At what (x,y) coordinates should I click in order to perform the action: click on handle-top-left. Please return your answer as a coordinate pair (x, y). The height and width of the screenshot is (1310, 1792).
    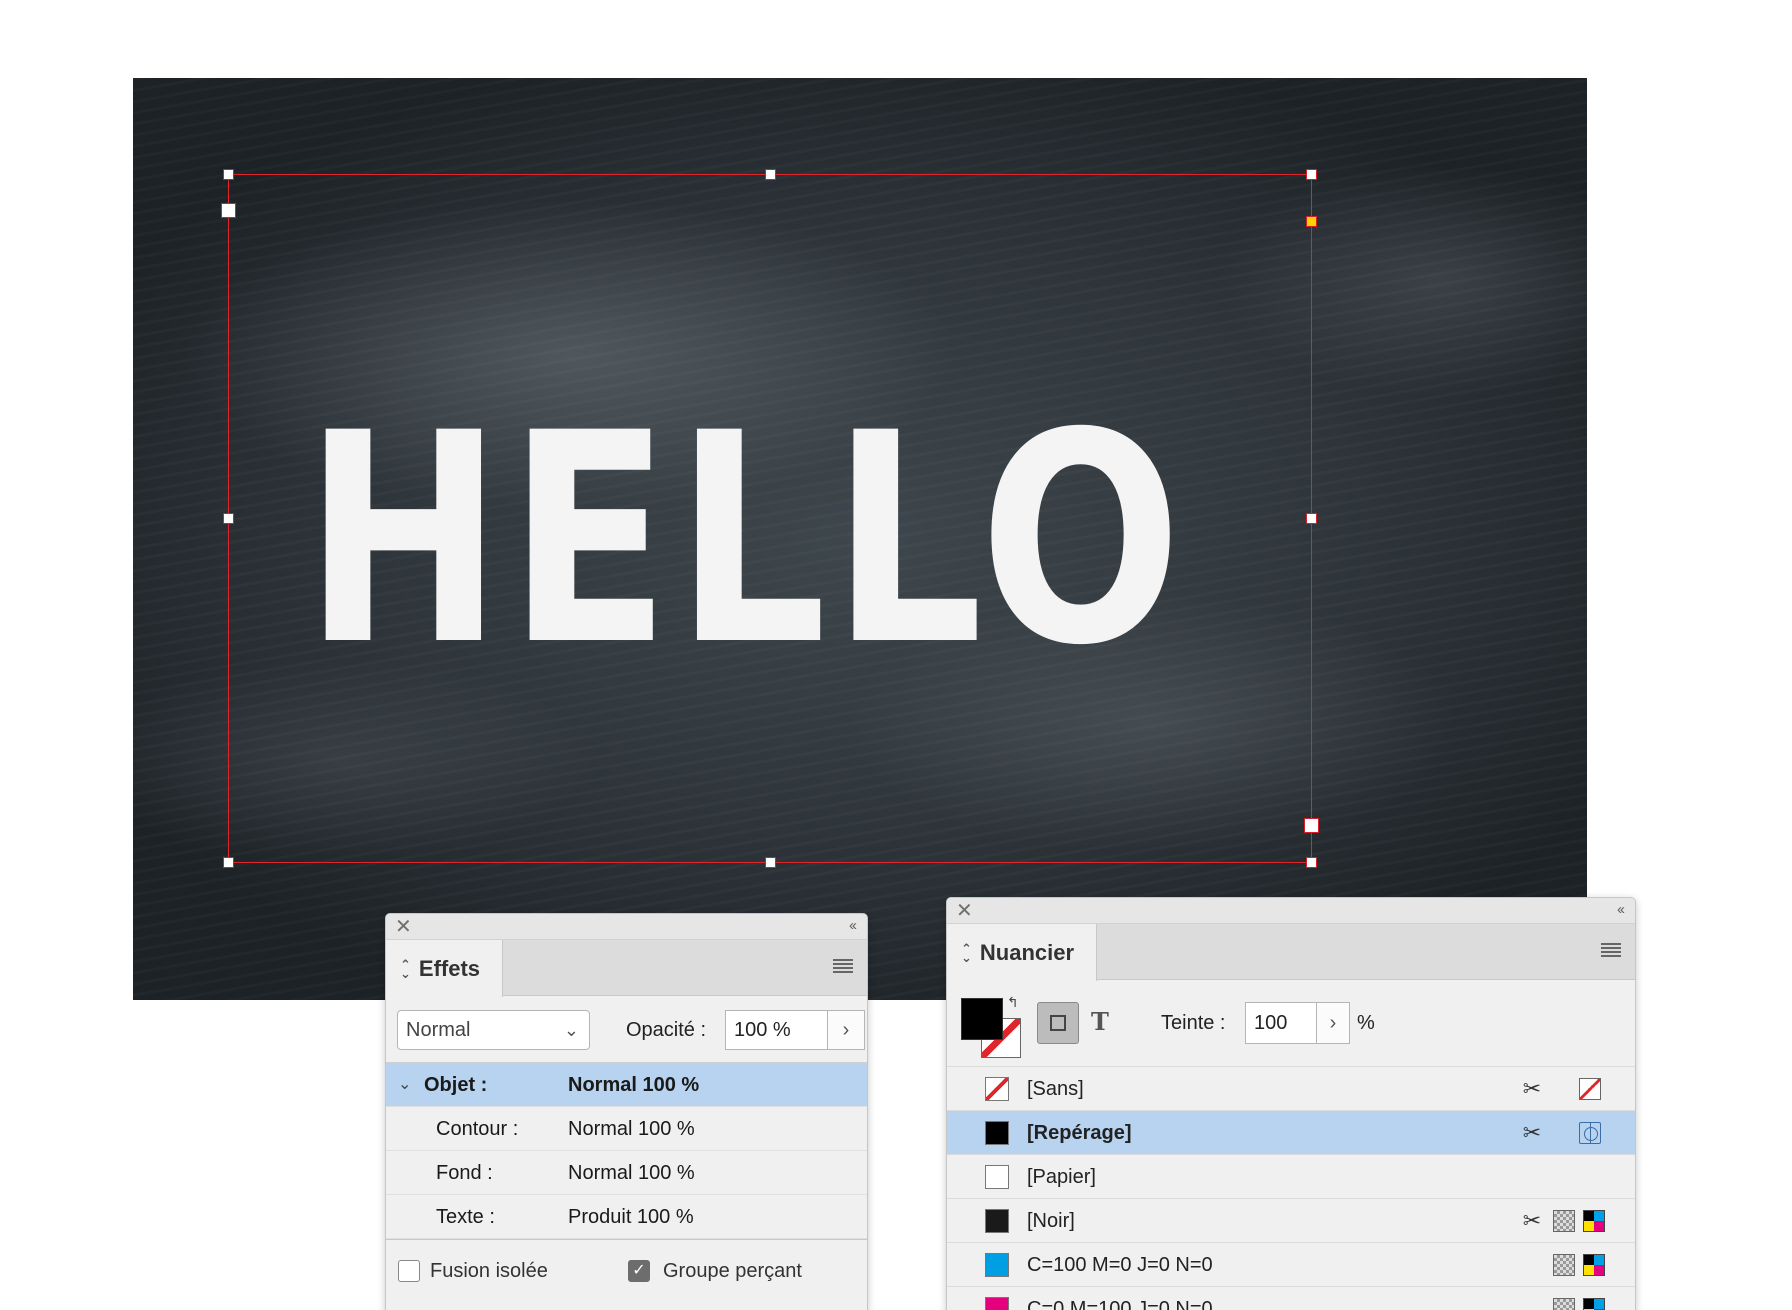
    Looking at the image, I should click on (228, 174).